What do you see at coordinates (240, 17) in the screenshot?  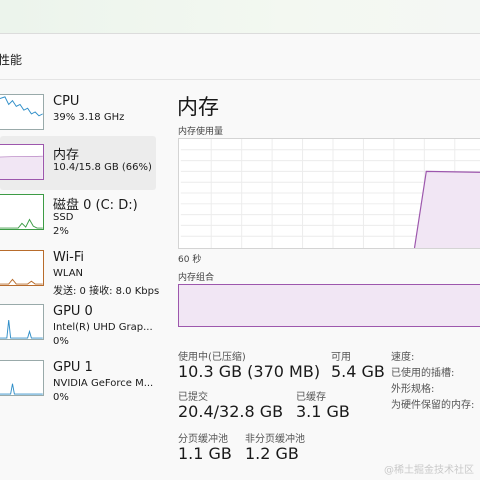 I see `title-bar` at bounding box center [240, 17].